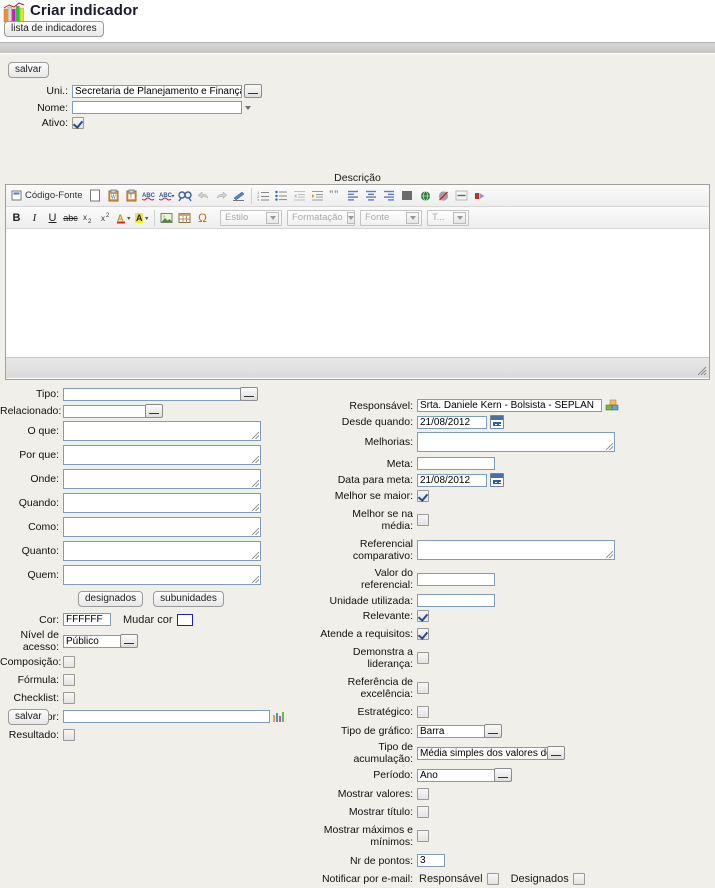  Describe the element at coordinates (52, 218) in the screenshot. I see `underline-icon: U` at that location.